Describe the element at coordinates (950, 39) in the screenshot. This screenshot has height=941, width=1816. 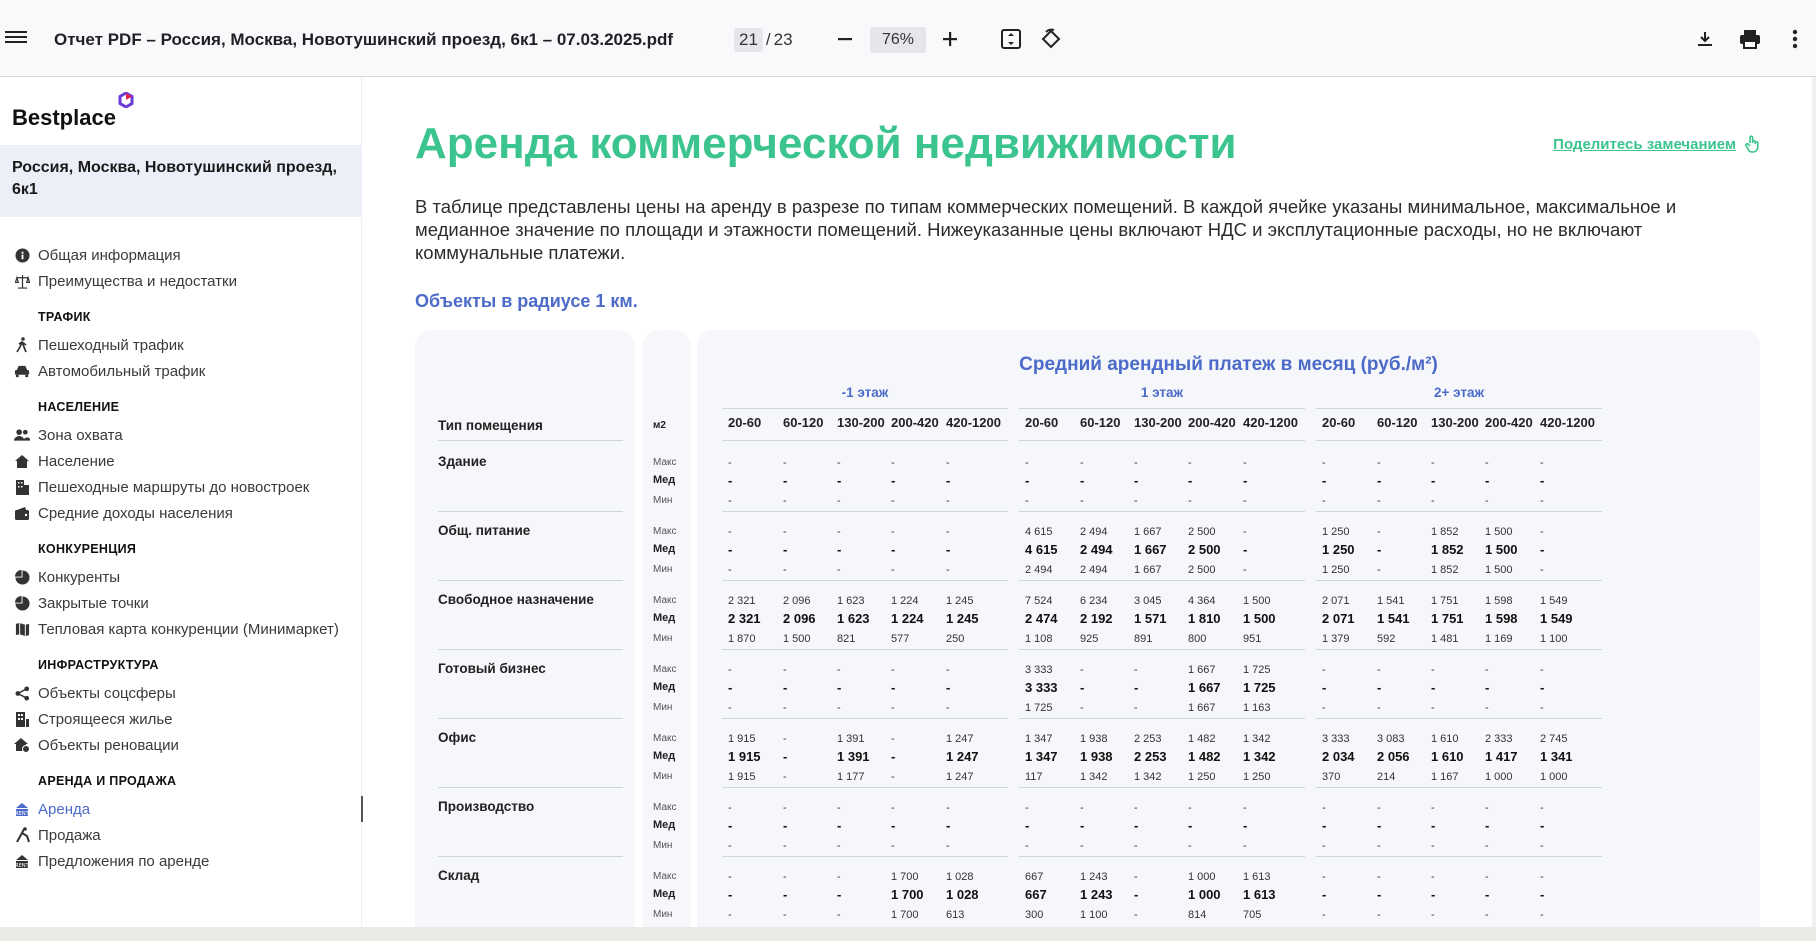
I see `plus-icon` at that location.